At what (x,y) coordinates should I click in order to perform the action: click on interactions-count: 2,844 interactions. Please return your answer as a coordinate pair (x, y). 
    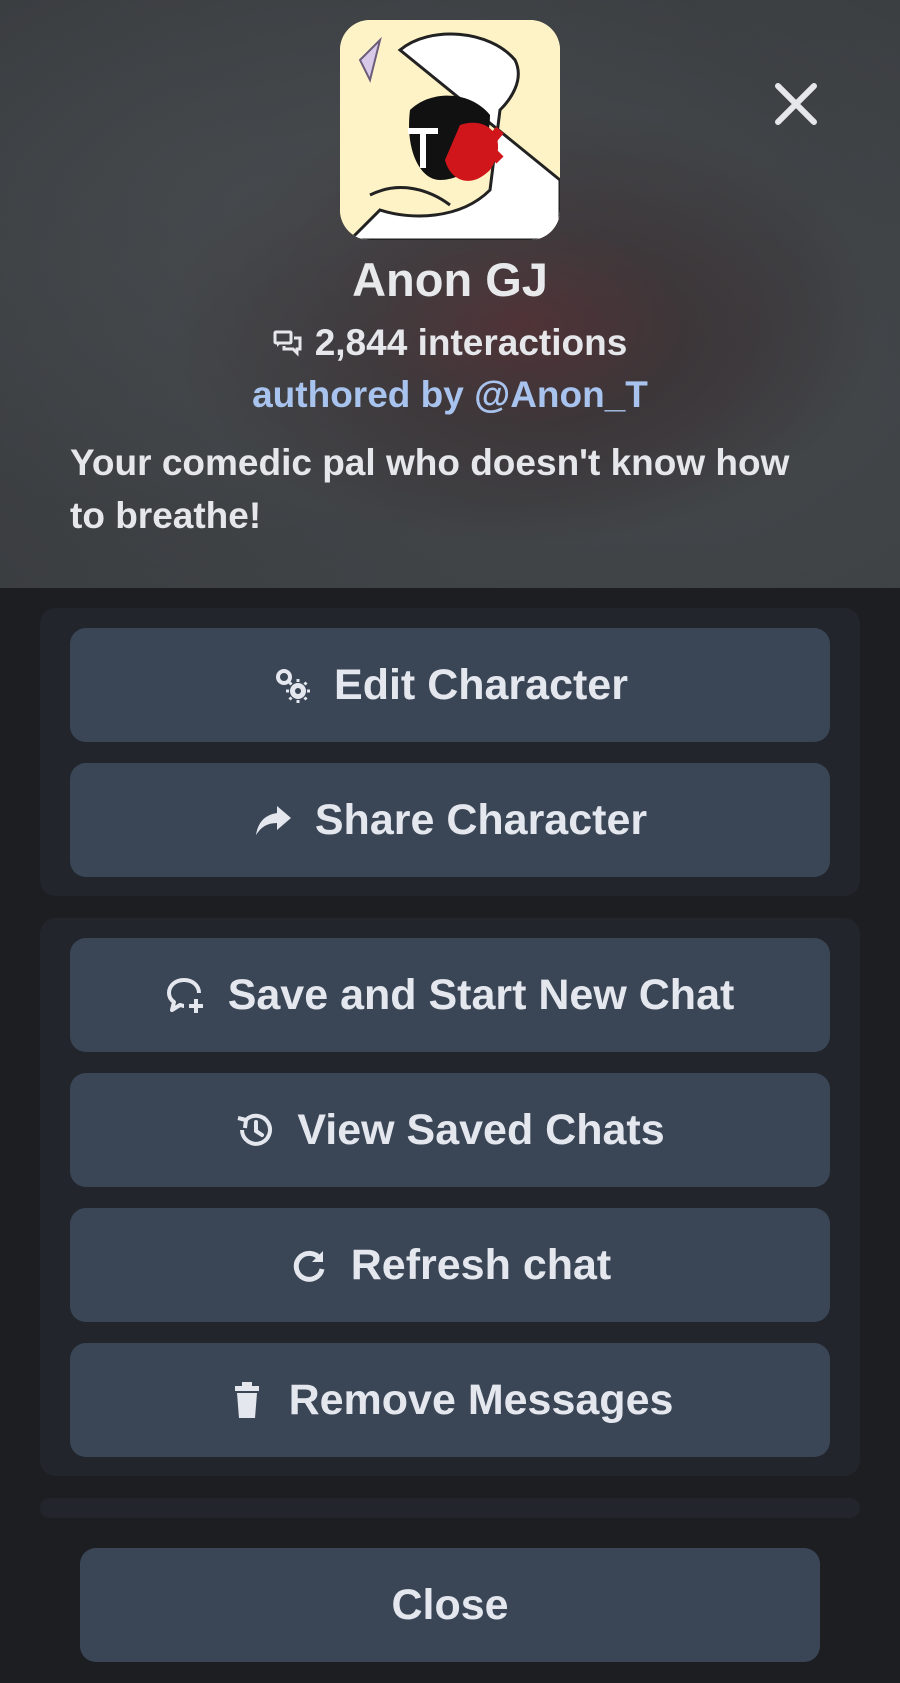
    Looking at the image, I should click on (450, 343).